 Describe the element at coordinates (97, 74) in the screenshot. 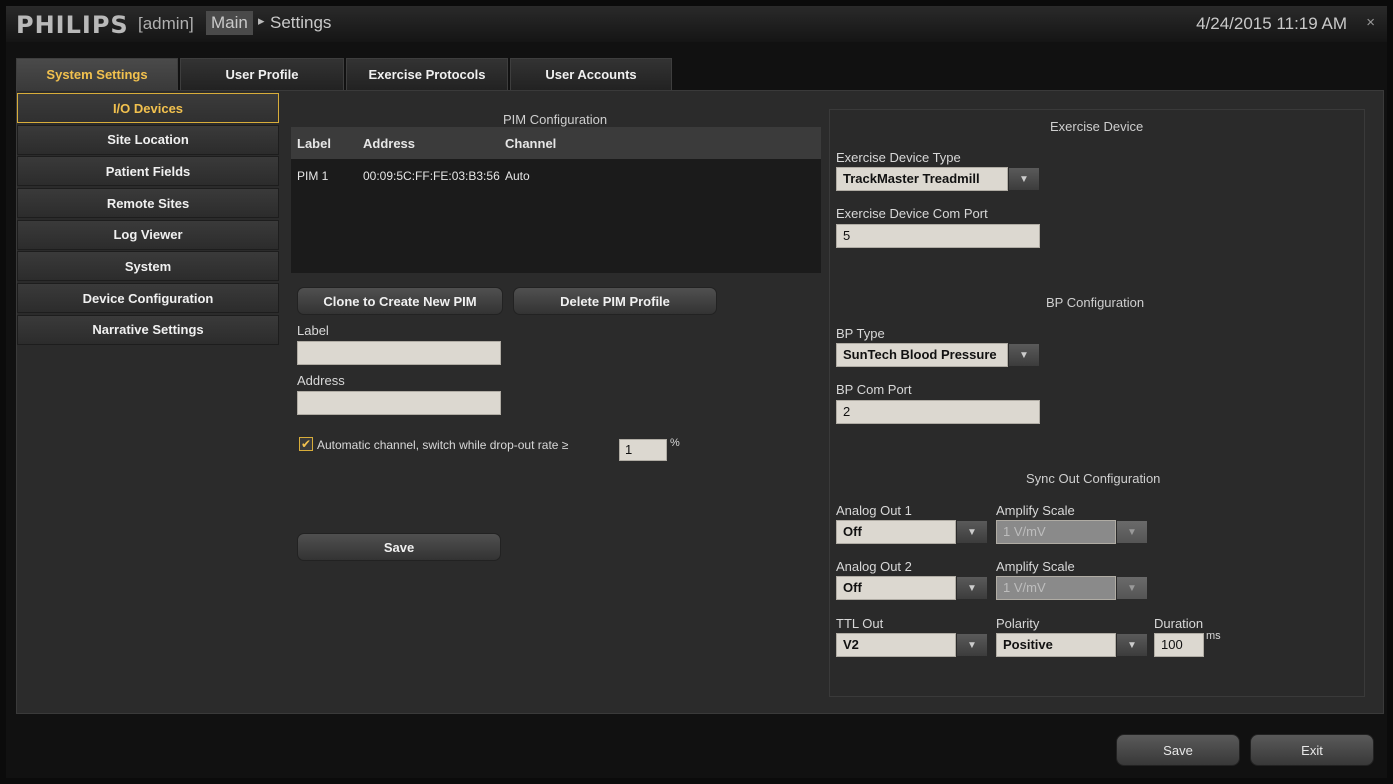

I see `tab-system-settings: System Settings` at that location.